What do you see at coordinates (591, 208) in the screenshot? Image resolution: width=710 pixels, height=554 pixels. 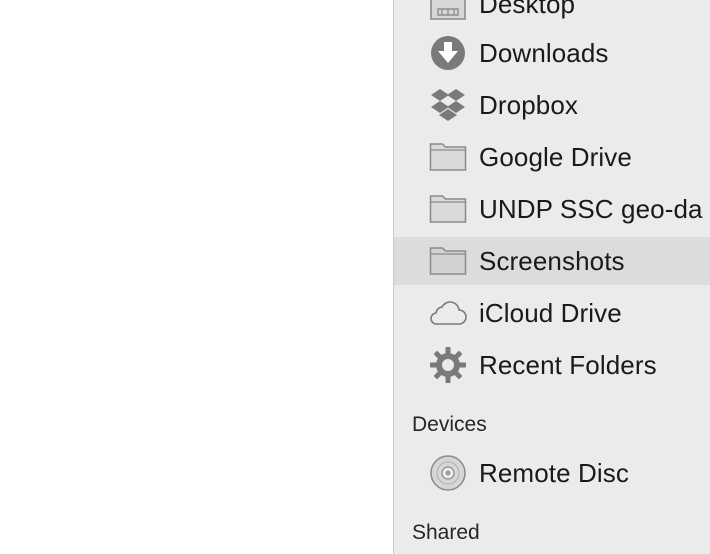 I see `sidebar-item-label: UNDP SSC geo-da` at bounding box center [591, 208].